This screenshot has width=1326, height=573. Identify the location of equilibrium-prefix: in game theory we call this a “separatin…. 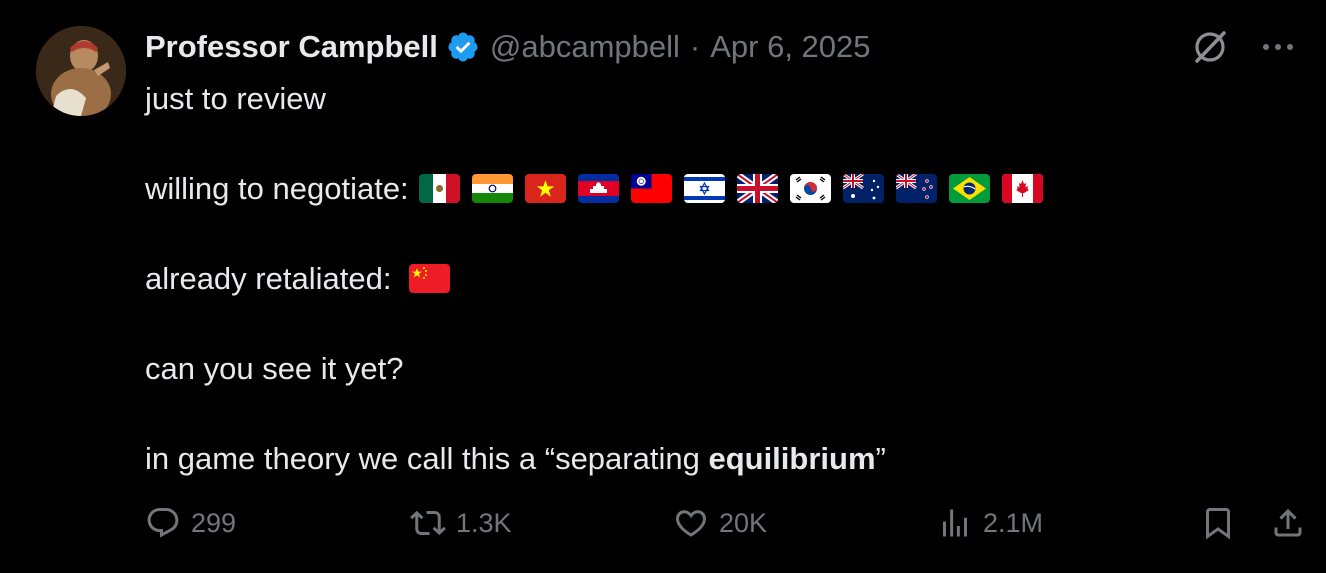
(427, 458).